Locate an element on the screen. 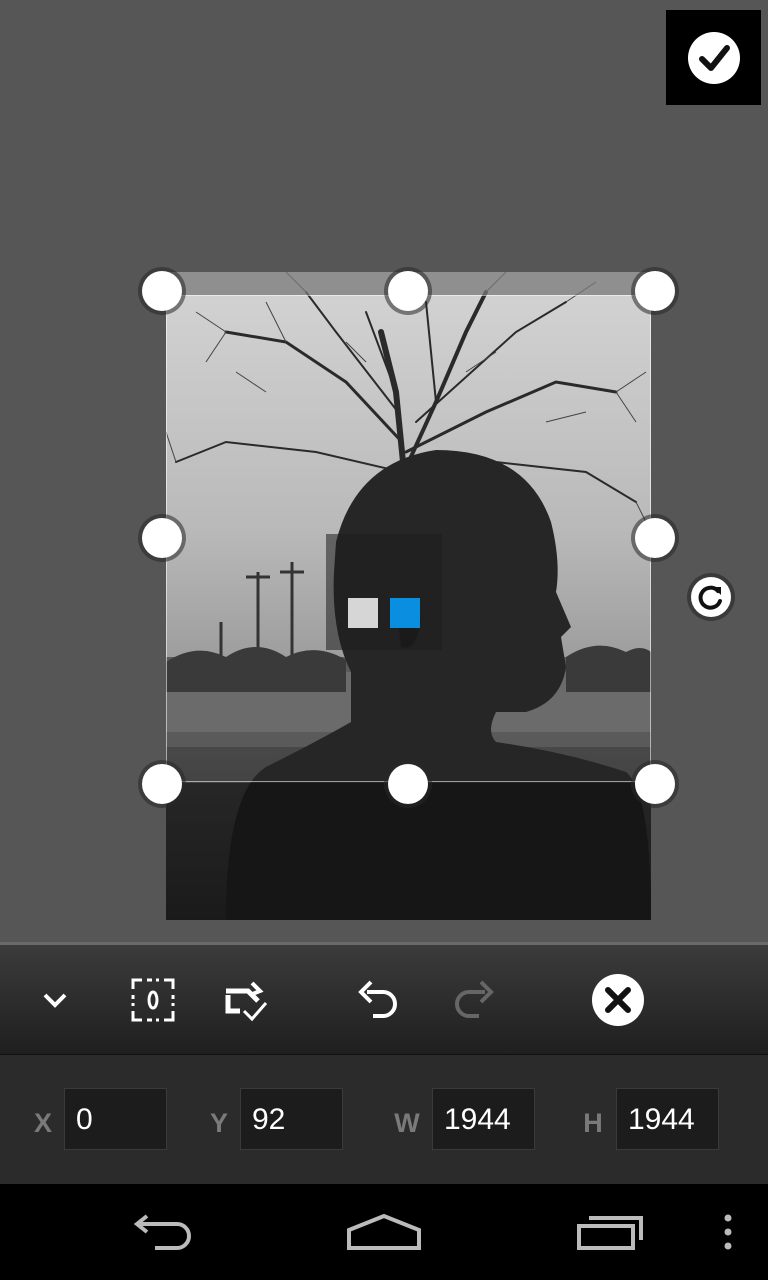 The height and width of the screenshot is (1280, 768). checkmark-icon is located at coordinates (713, 57).